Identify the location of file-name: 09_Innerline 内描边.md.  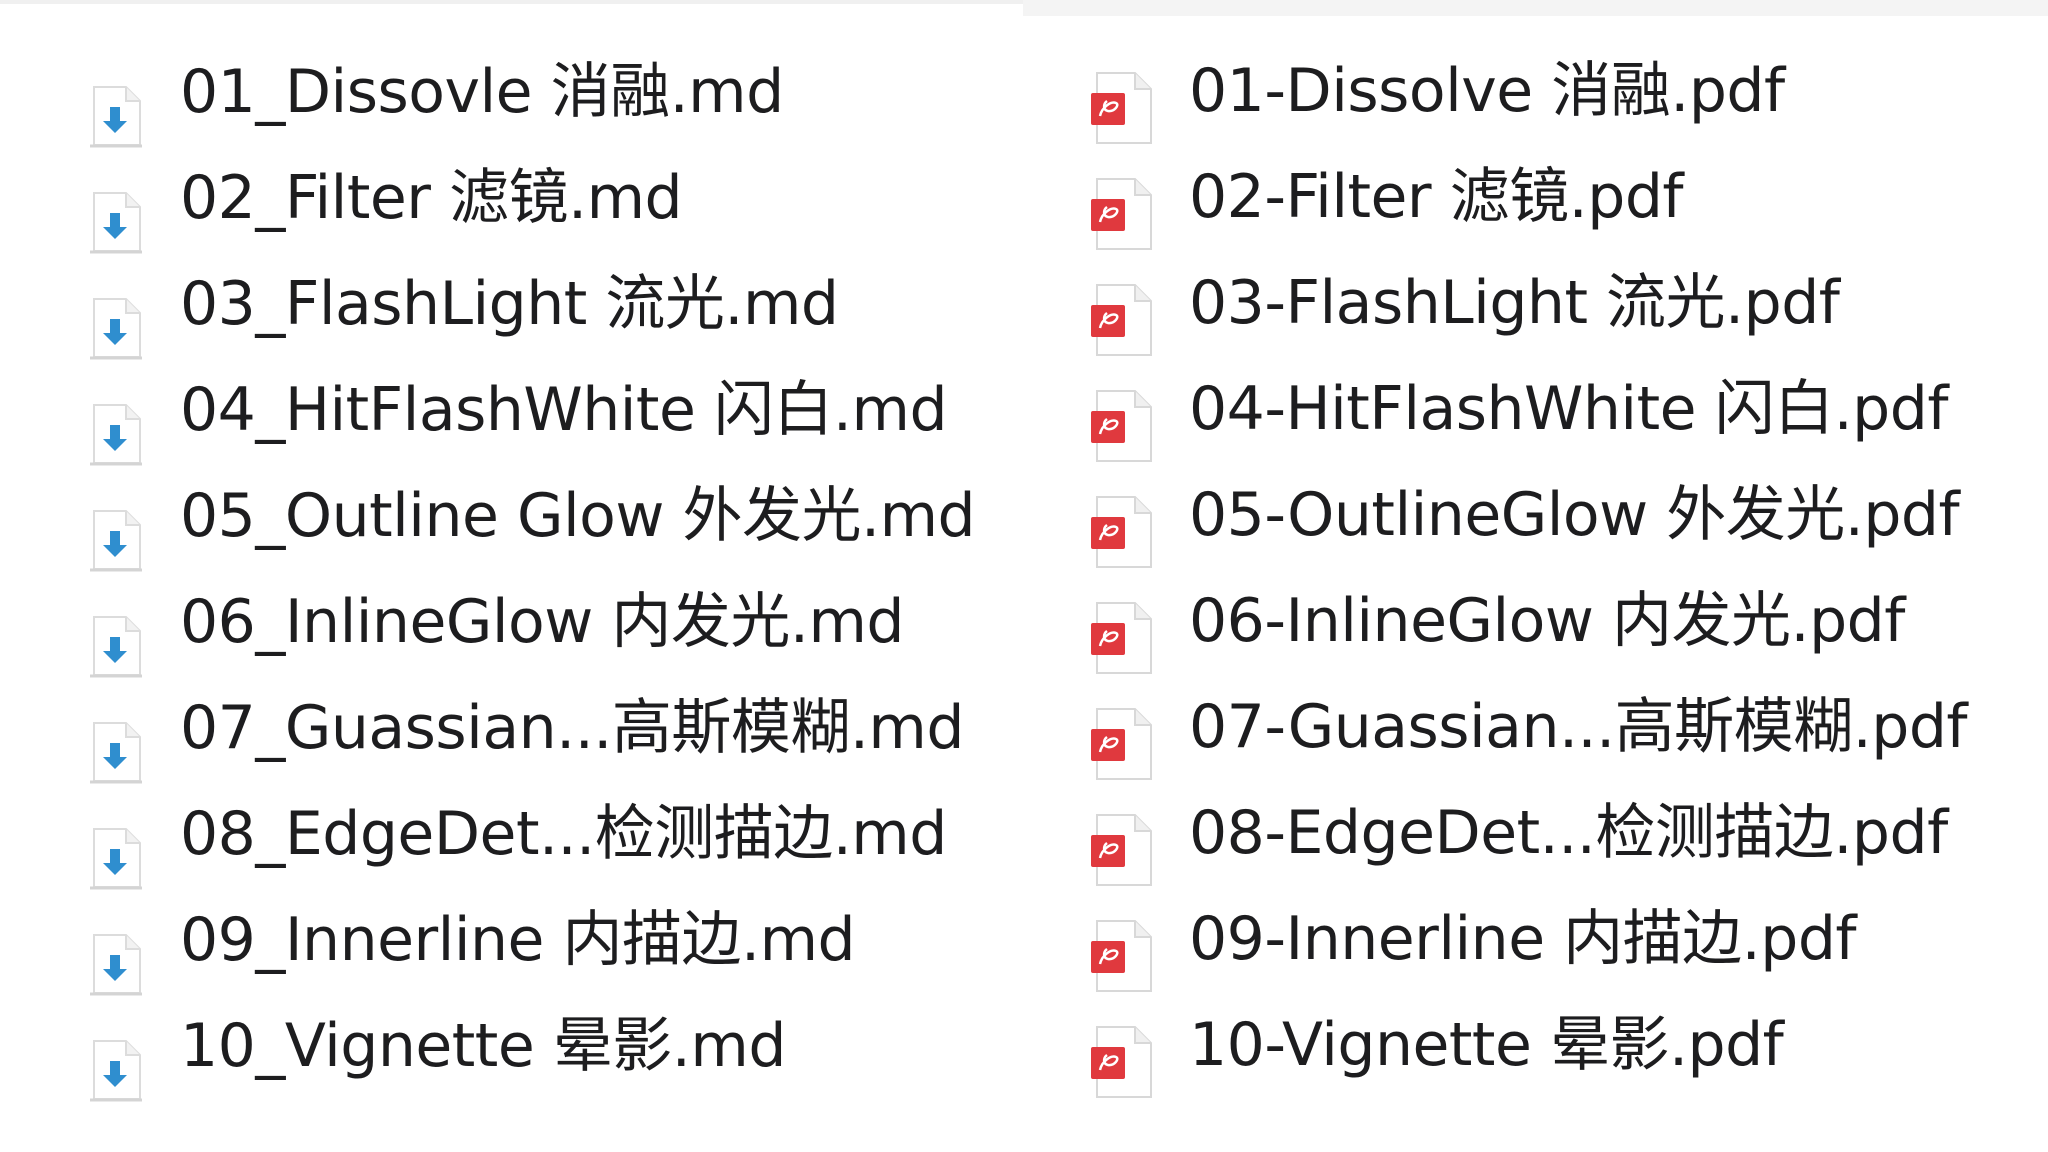
(518, 940).